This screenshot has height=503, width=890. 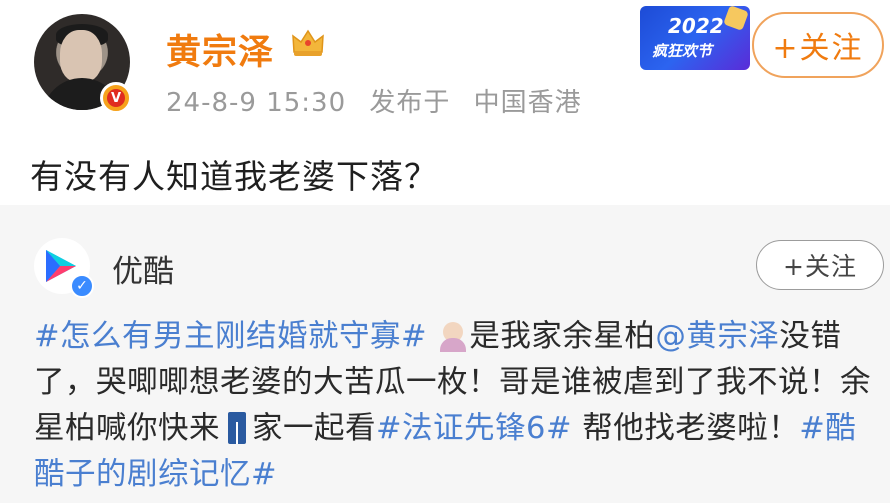 I want to click on follow-button: +关注, so click(x=818, y=45).